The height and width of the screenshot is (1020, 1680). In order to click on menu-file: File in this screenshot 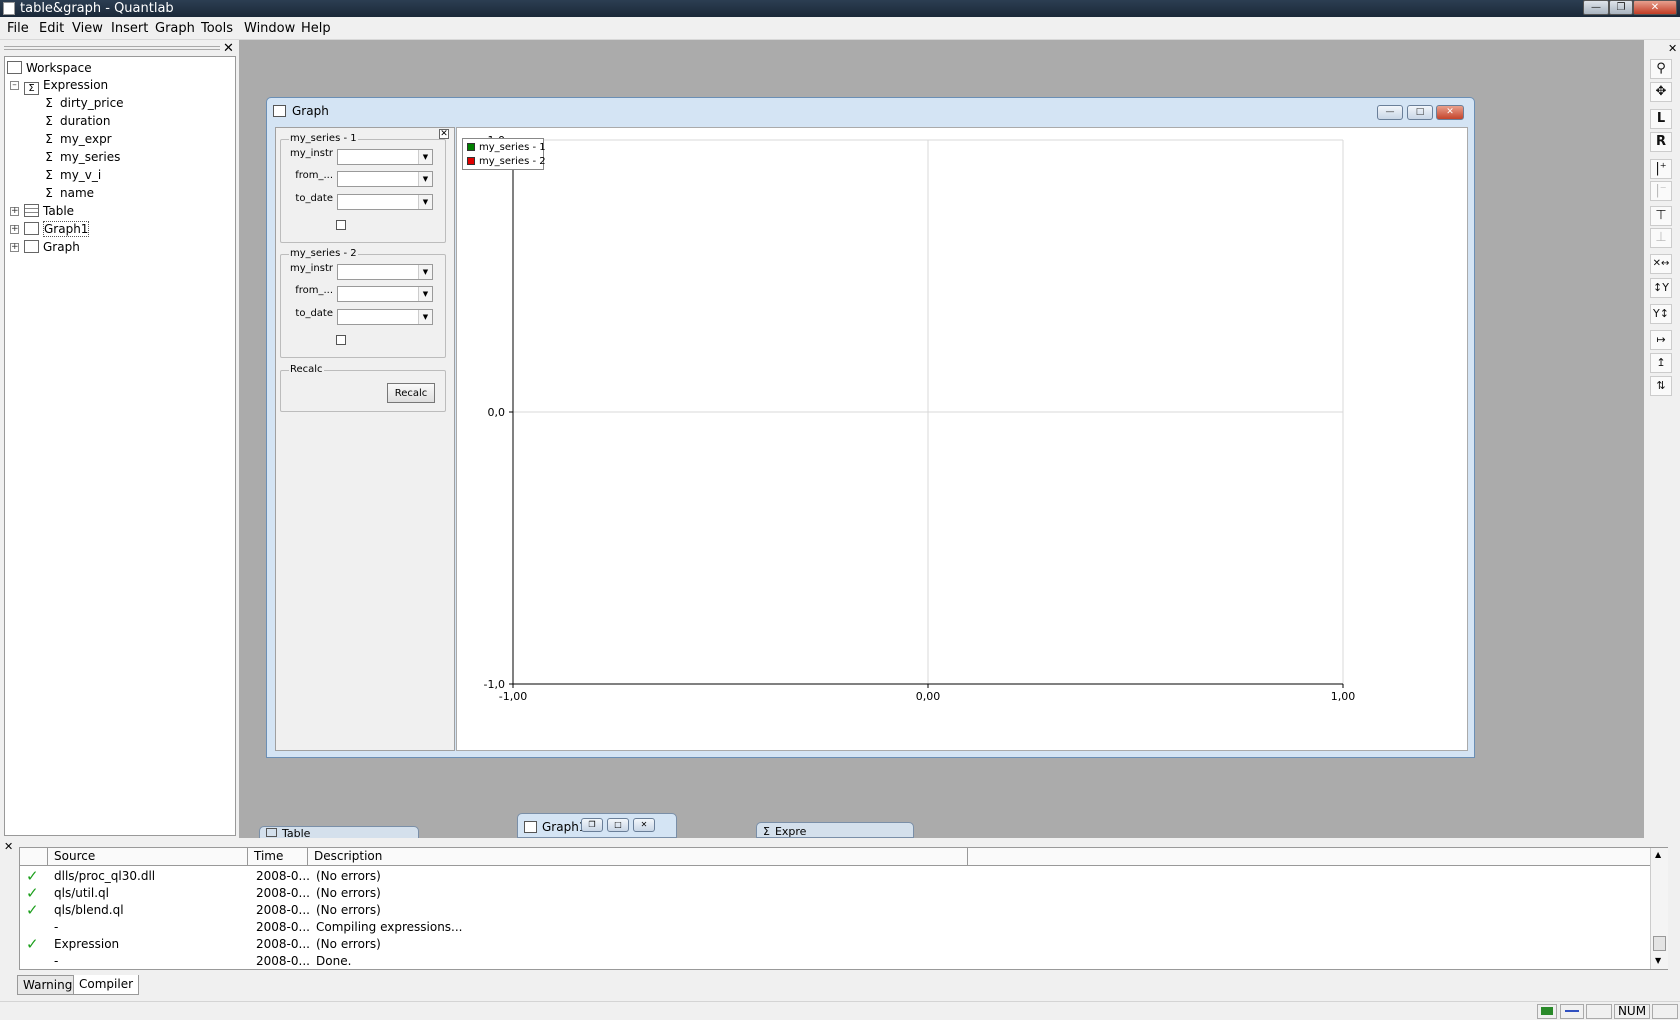, I will do `click(18, 28)`.